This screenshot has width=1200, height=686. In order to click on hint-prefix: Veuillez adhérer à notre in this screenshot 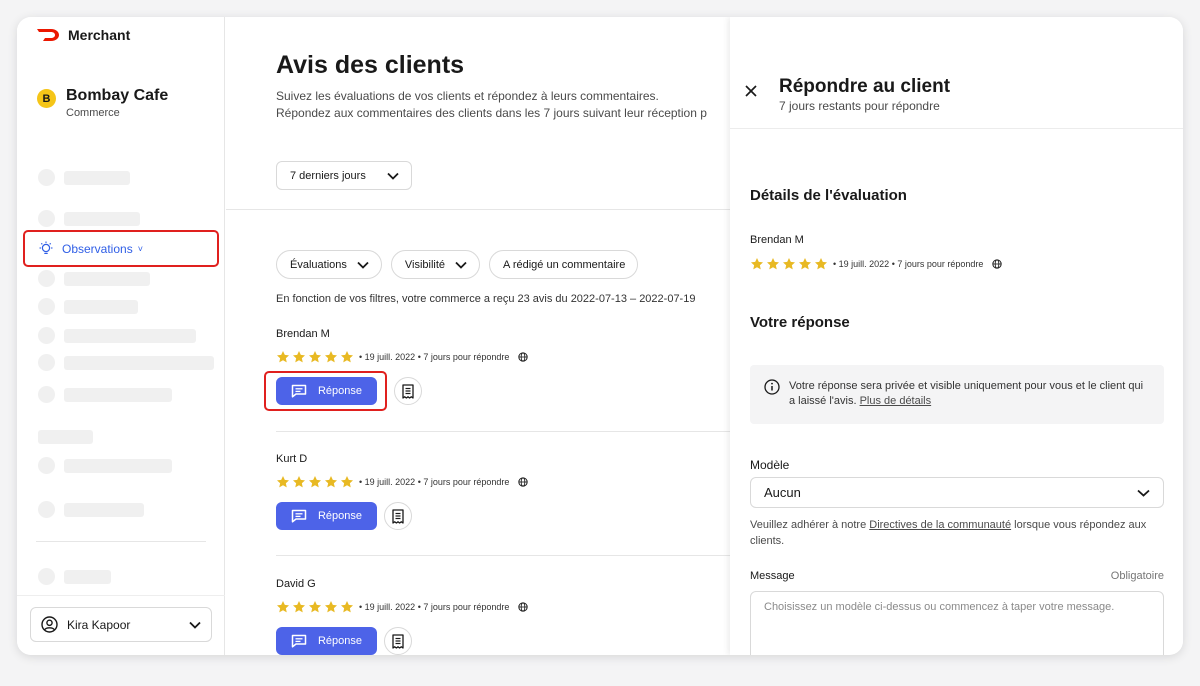, I will do `click(808, 525)`.